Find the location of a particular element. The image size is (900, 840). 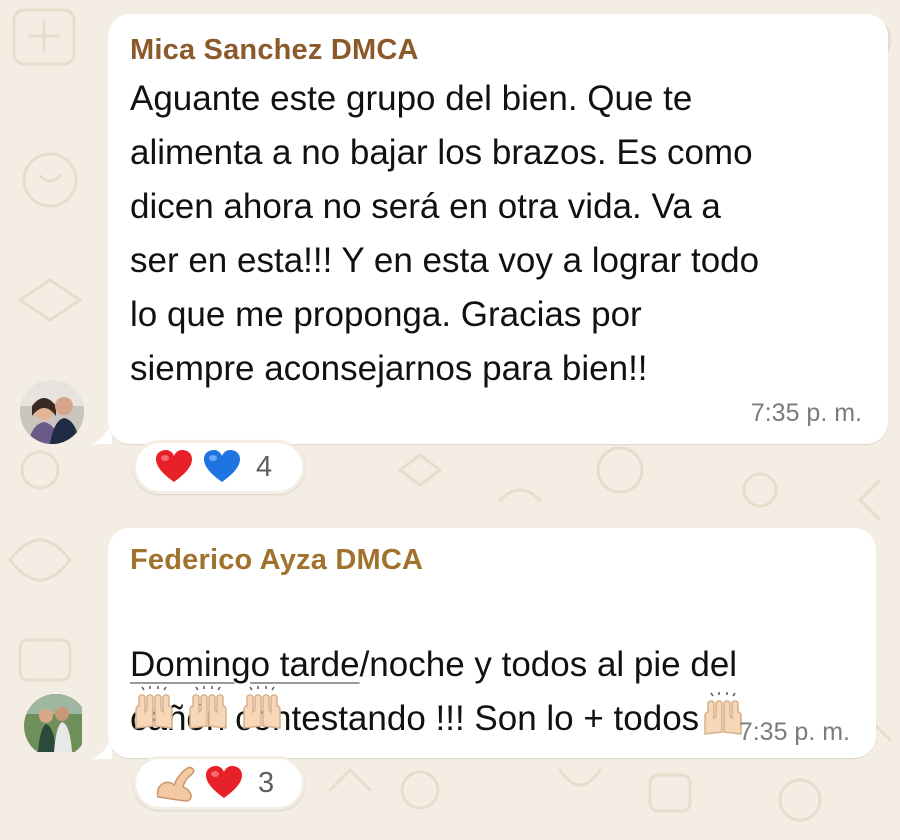

reaction-count: 4 is located at coordinates (264, 466).